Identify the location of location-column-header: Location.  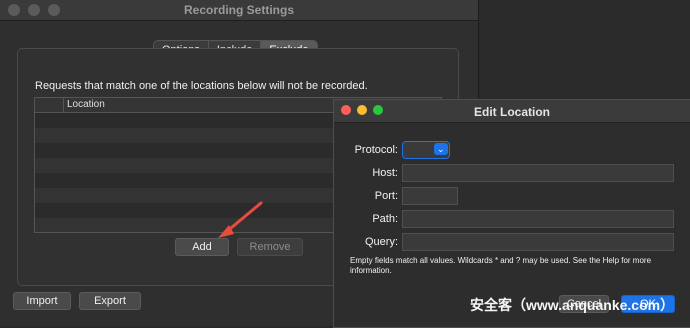
(86, 104).